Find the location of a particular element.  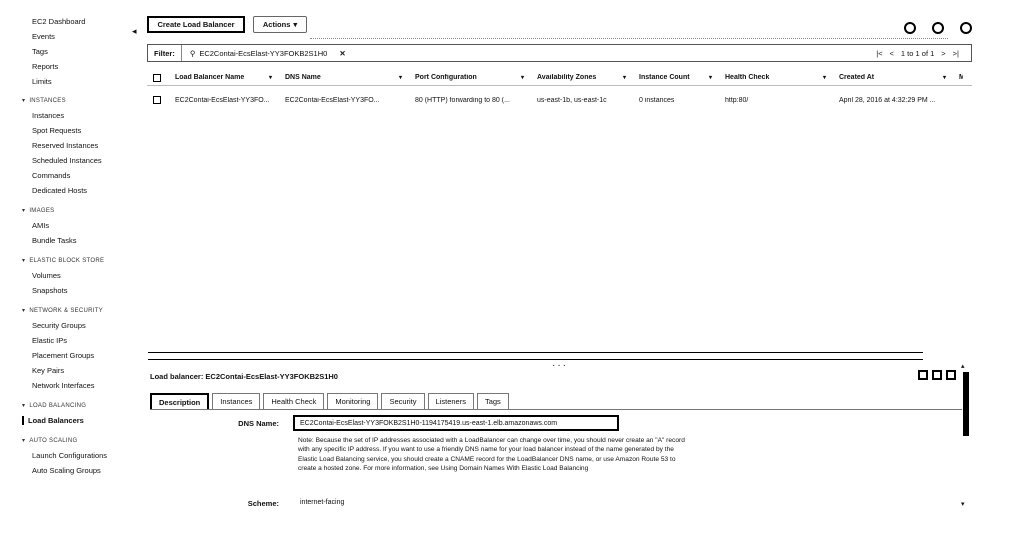

sidebar-item: Scheduled Instances is located at coordinates (67, 160).